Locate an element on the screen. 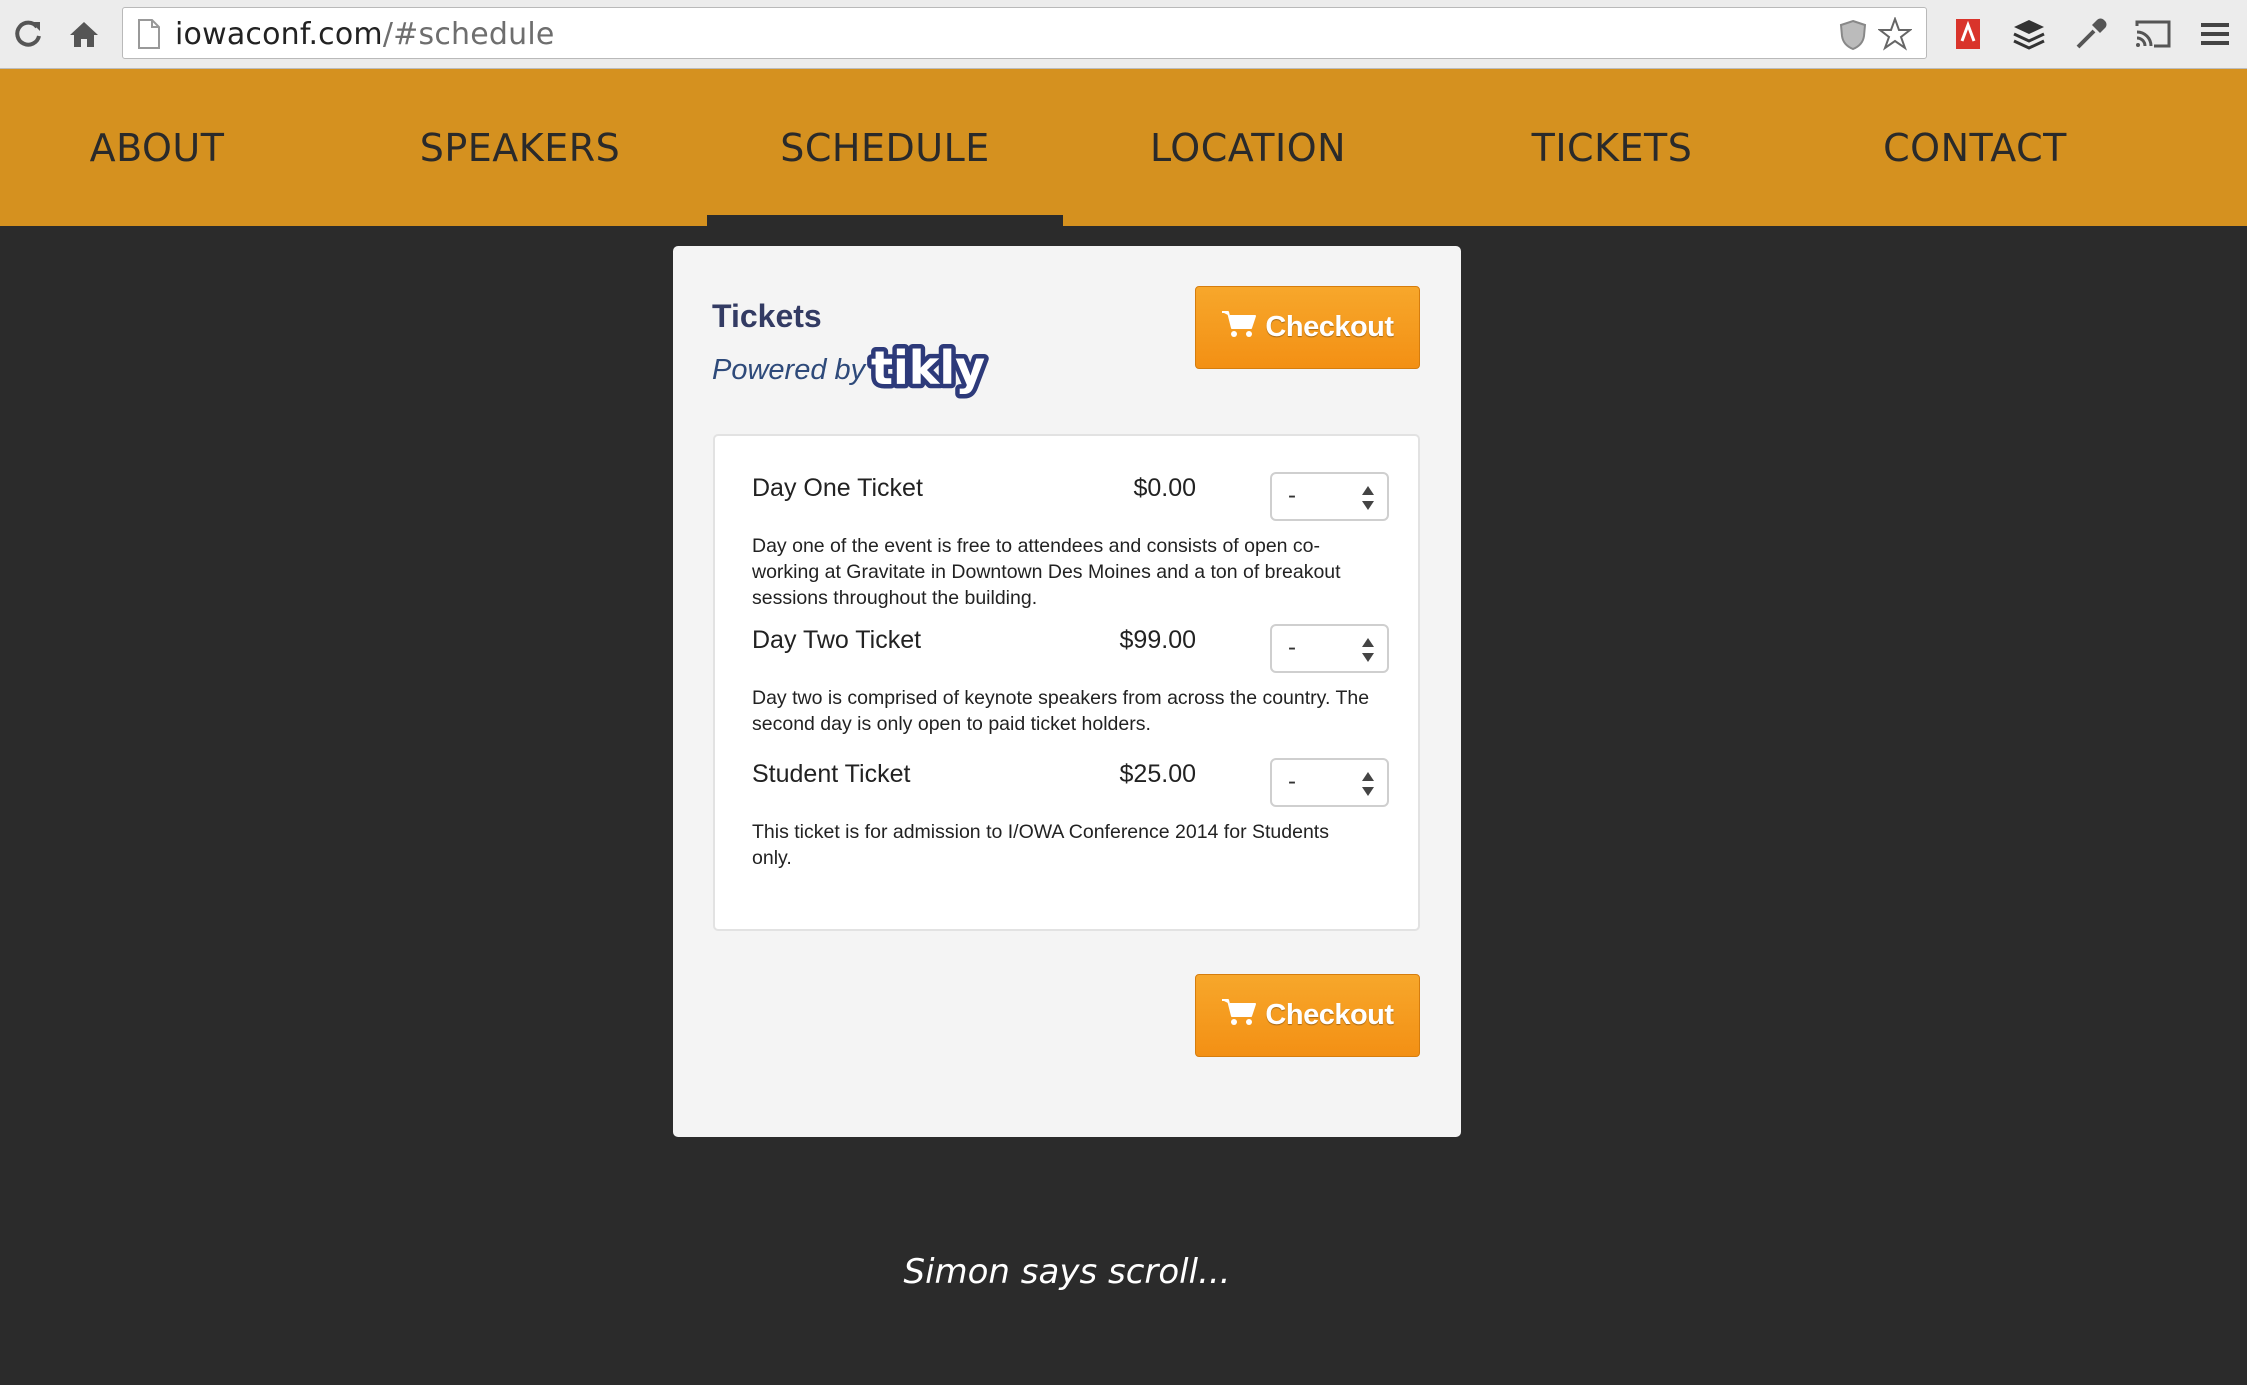 The image size is (2247, 1385). nav-location: LOCATION is located at coordinates (1248, 147).